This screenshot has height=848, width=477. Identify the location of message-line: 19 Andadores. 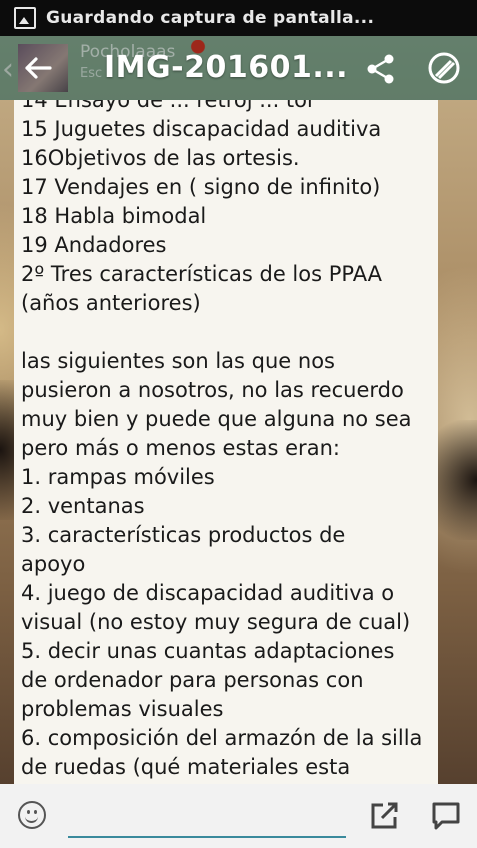
(94, 245).